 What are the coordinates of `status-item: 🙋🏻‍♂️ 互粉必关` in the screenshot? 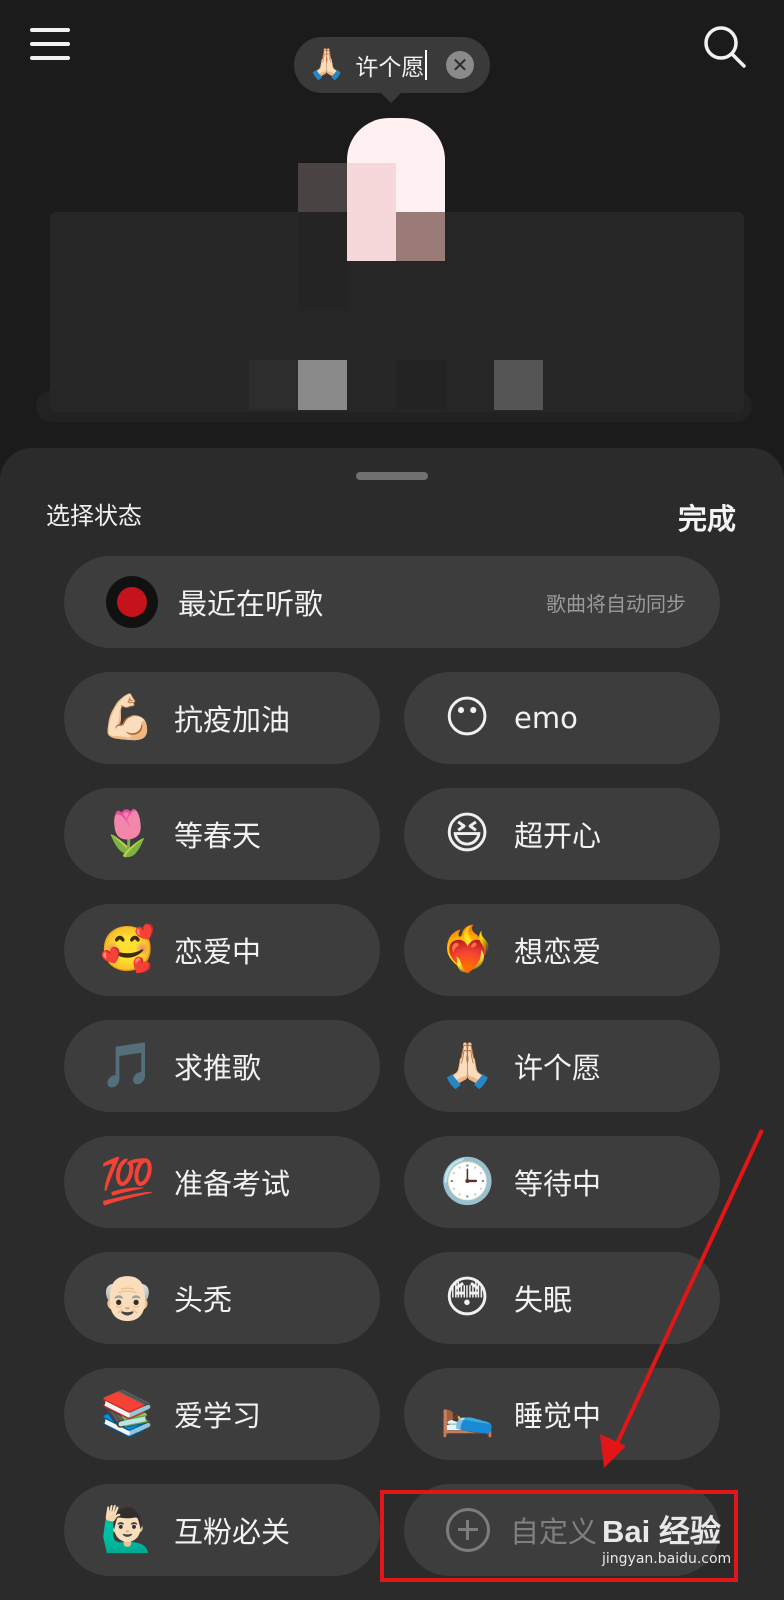 It's located at (222, 1530).